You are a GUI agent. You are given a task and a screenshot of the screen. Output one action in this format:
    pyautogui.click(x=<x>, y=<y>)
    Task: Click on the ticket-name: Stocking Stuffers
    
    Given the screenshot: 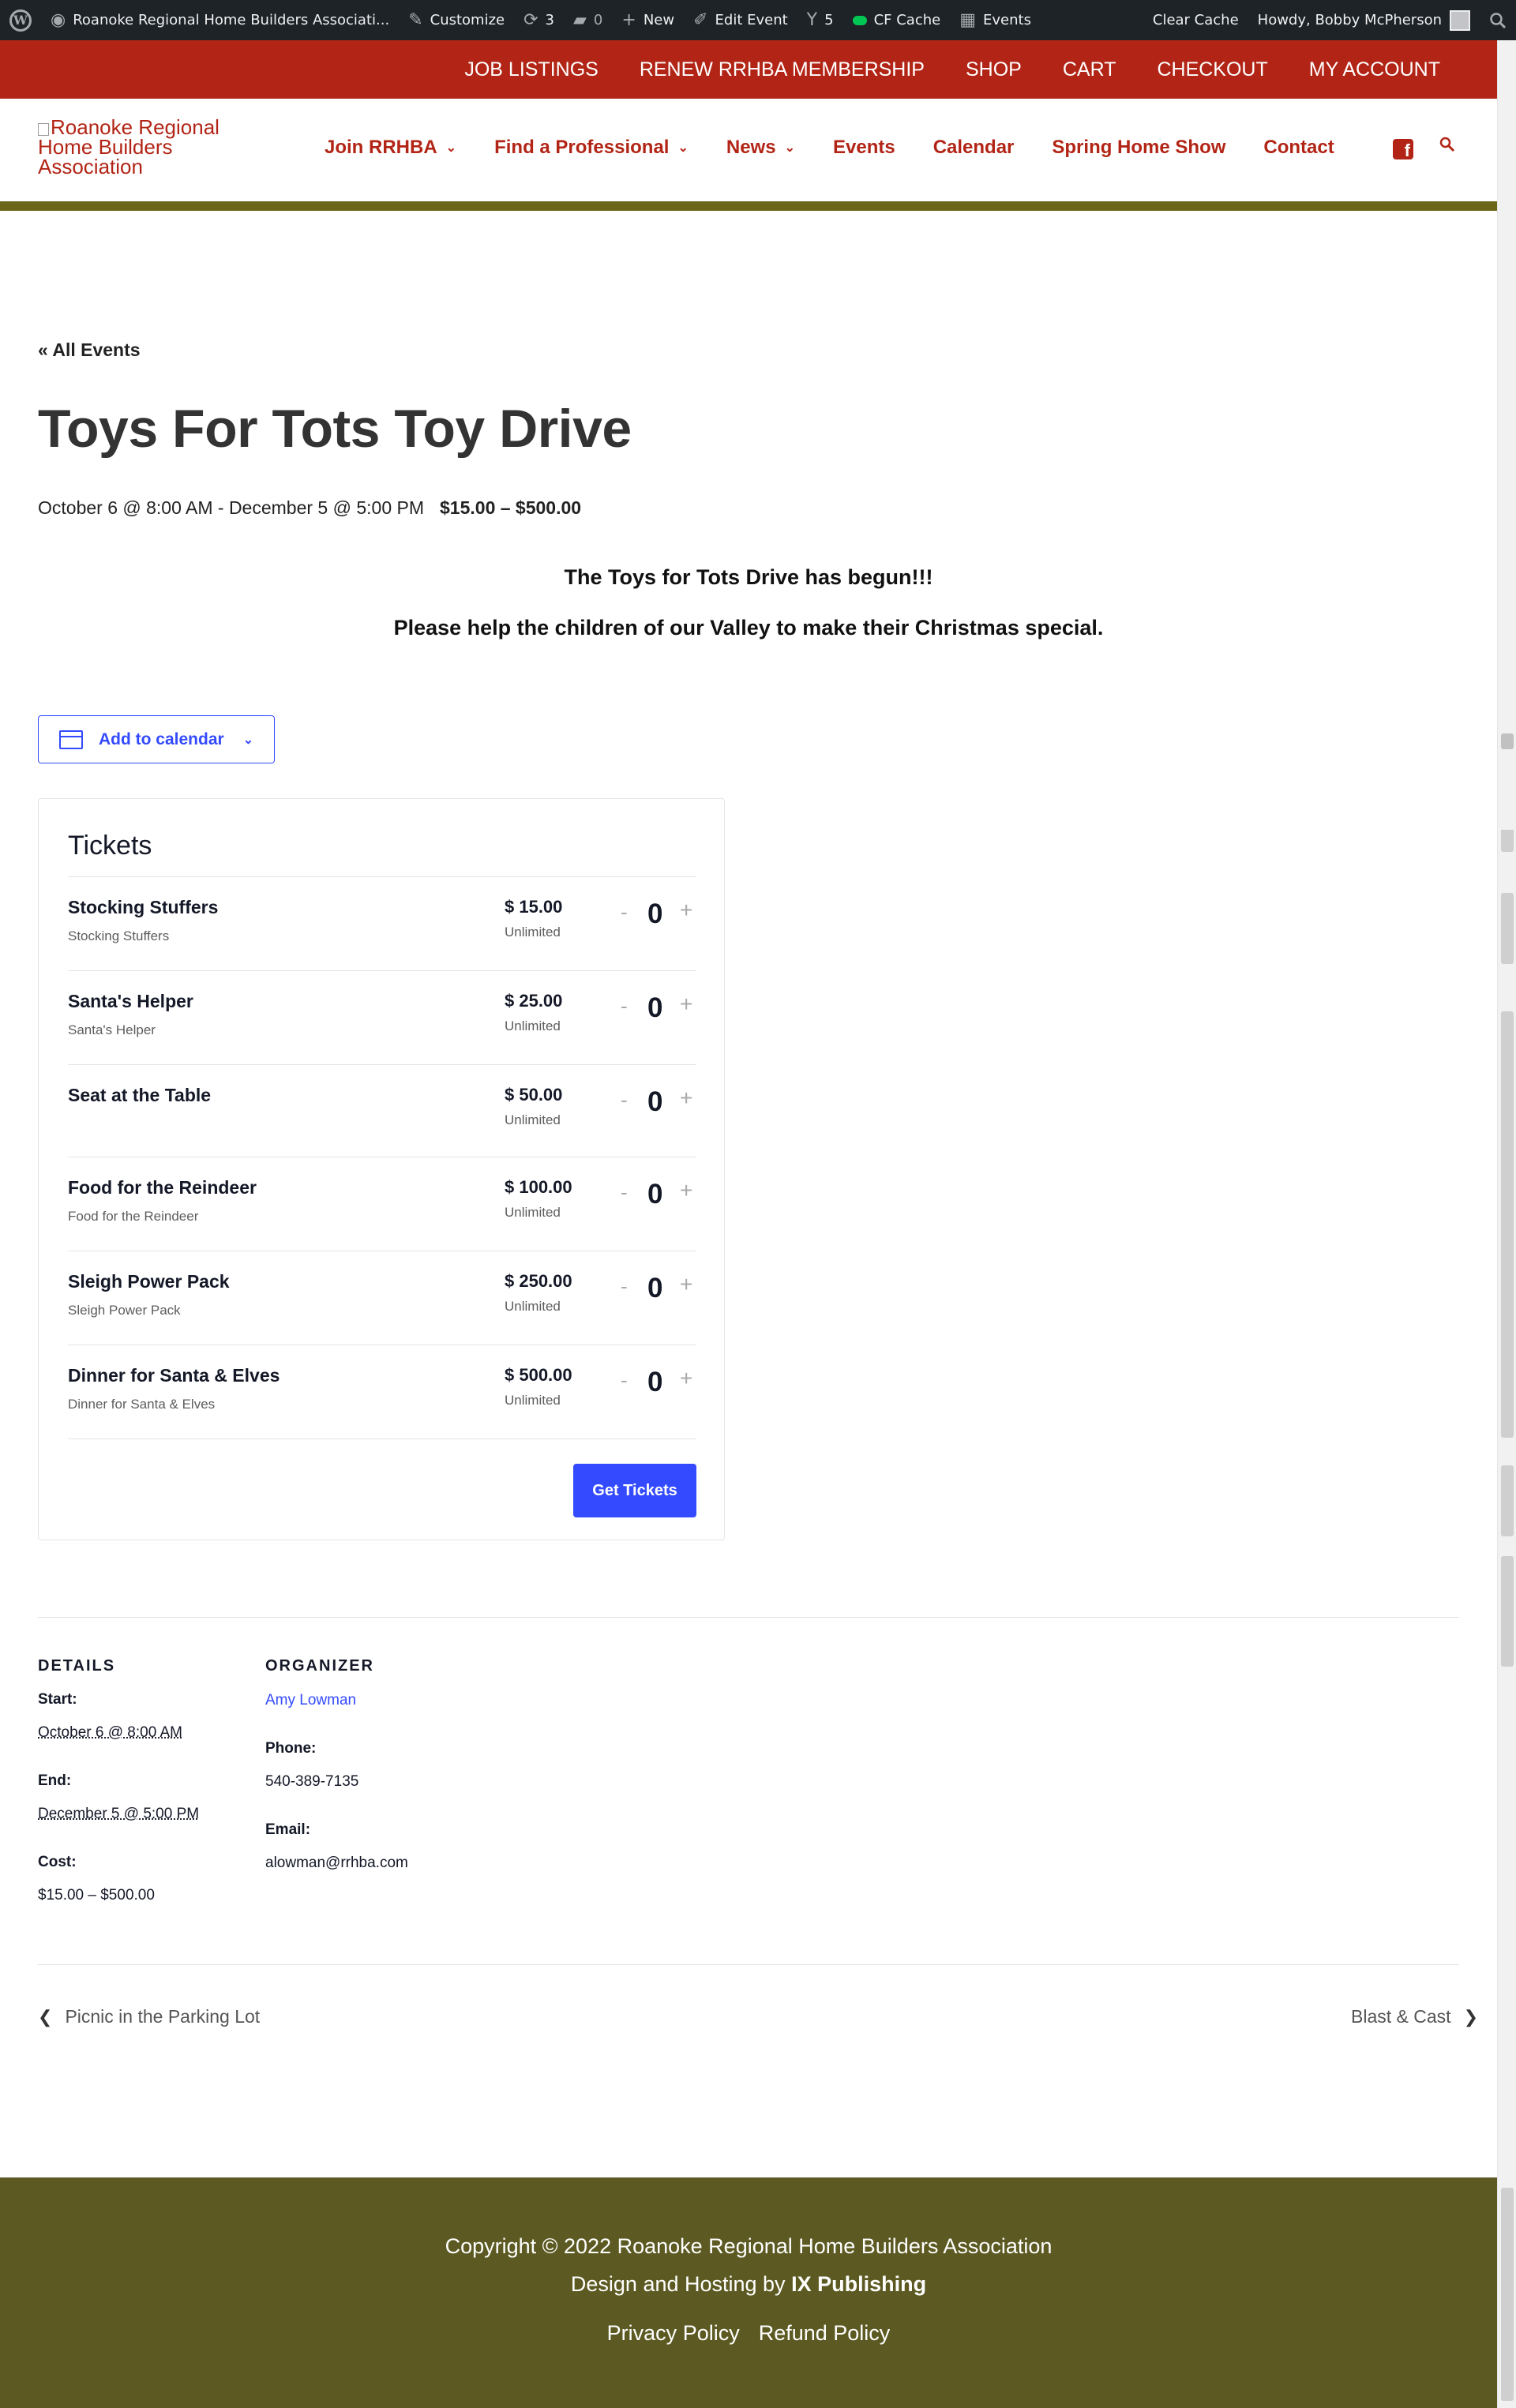 What is the action you would take?
    pyautogui.click(x=143, y=907)
    